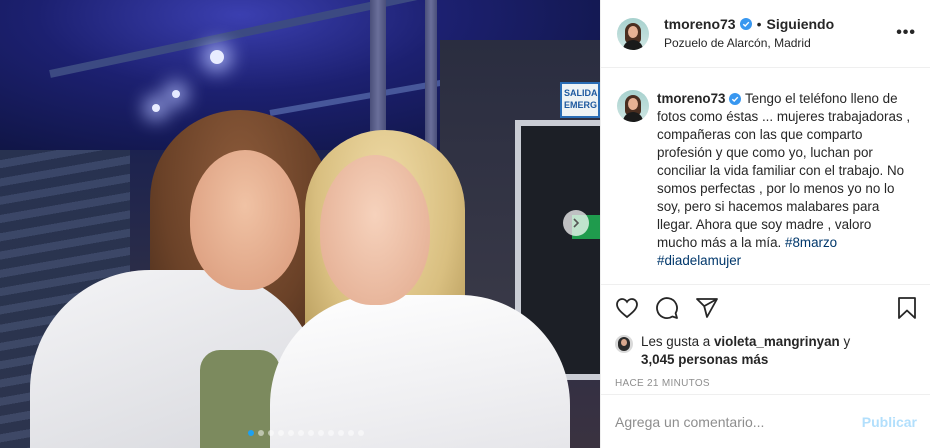 The width and height of the screenshot is (930, 448). I want to click on author-username: tmoreno73, so click(700, 24).